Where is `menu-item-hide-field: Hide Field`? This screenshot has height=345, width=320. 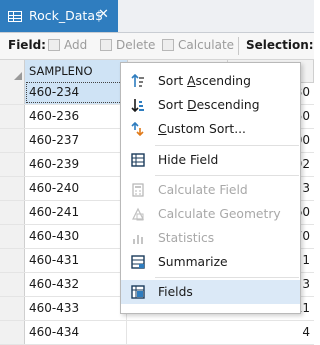 menu-item-hide-field: Hide Field is located at coordinates (210, 160).